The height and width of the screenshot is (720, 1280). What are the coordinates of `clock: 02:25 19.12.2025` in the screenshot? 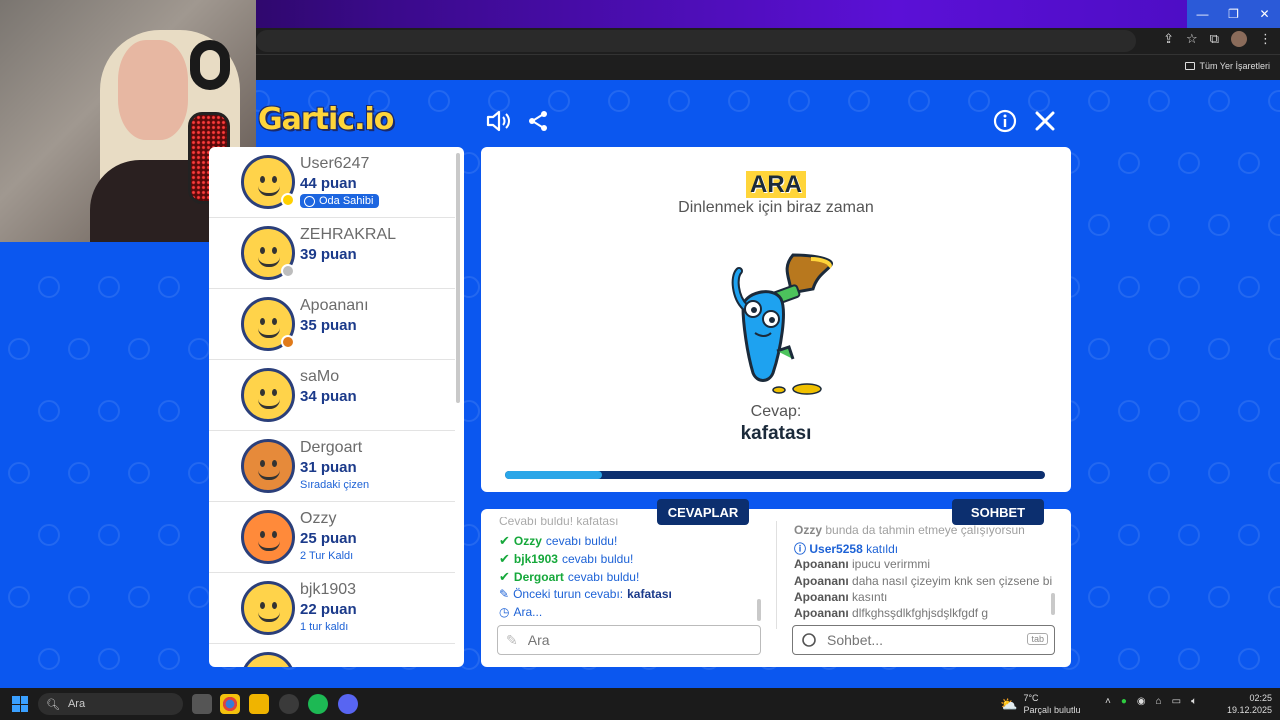 It's located at (1249, 704).